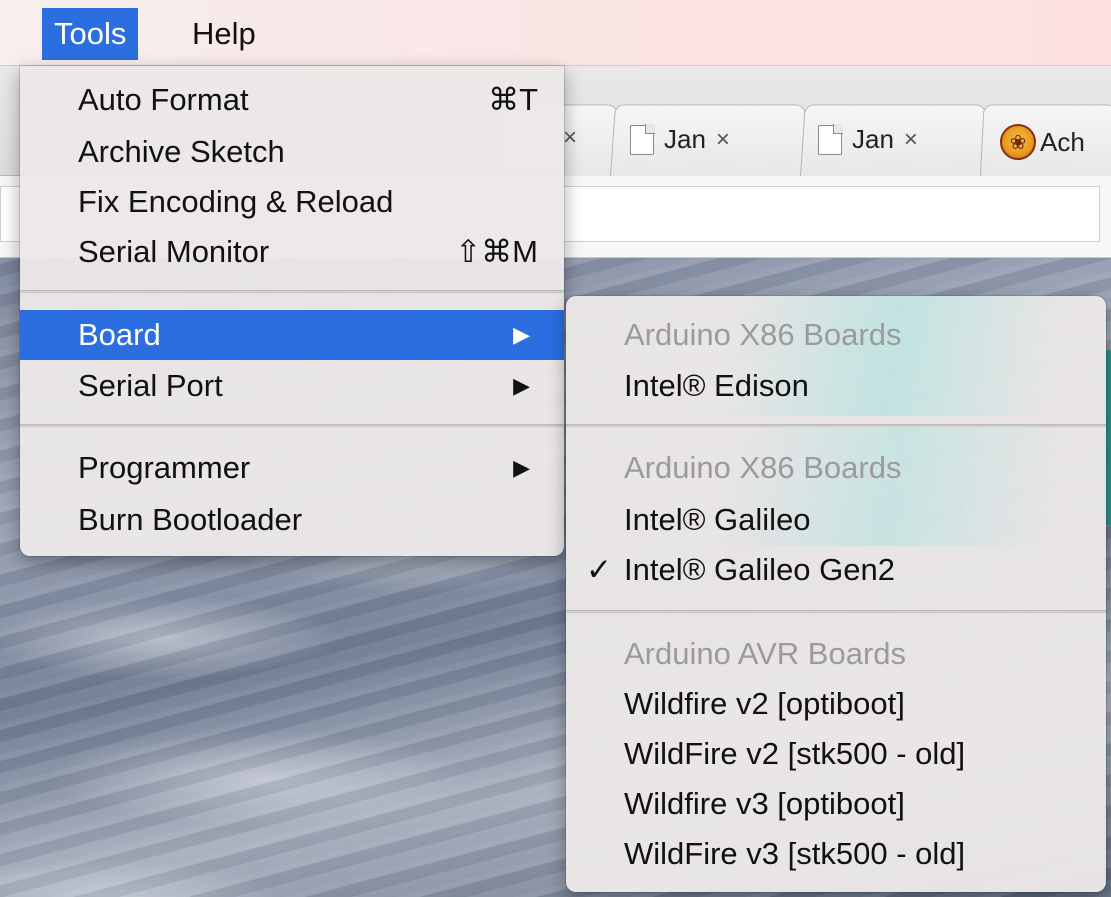  What do you see at coordinates (292, 468) in the screenshot?
I see `menu-item-programmer: Programmer ▶` at bounding box center [292, 468].